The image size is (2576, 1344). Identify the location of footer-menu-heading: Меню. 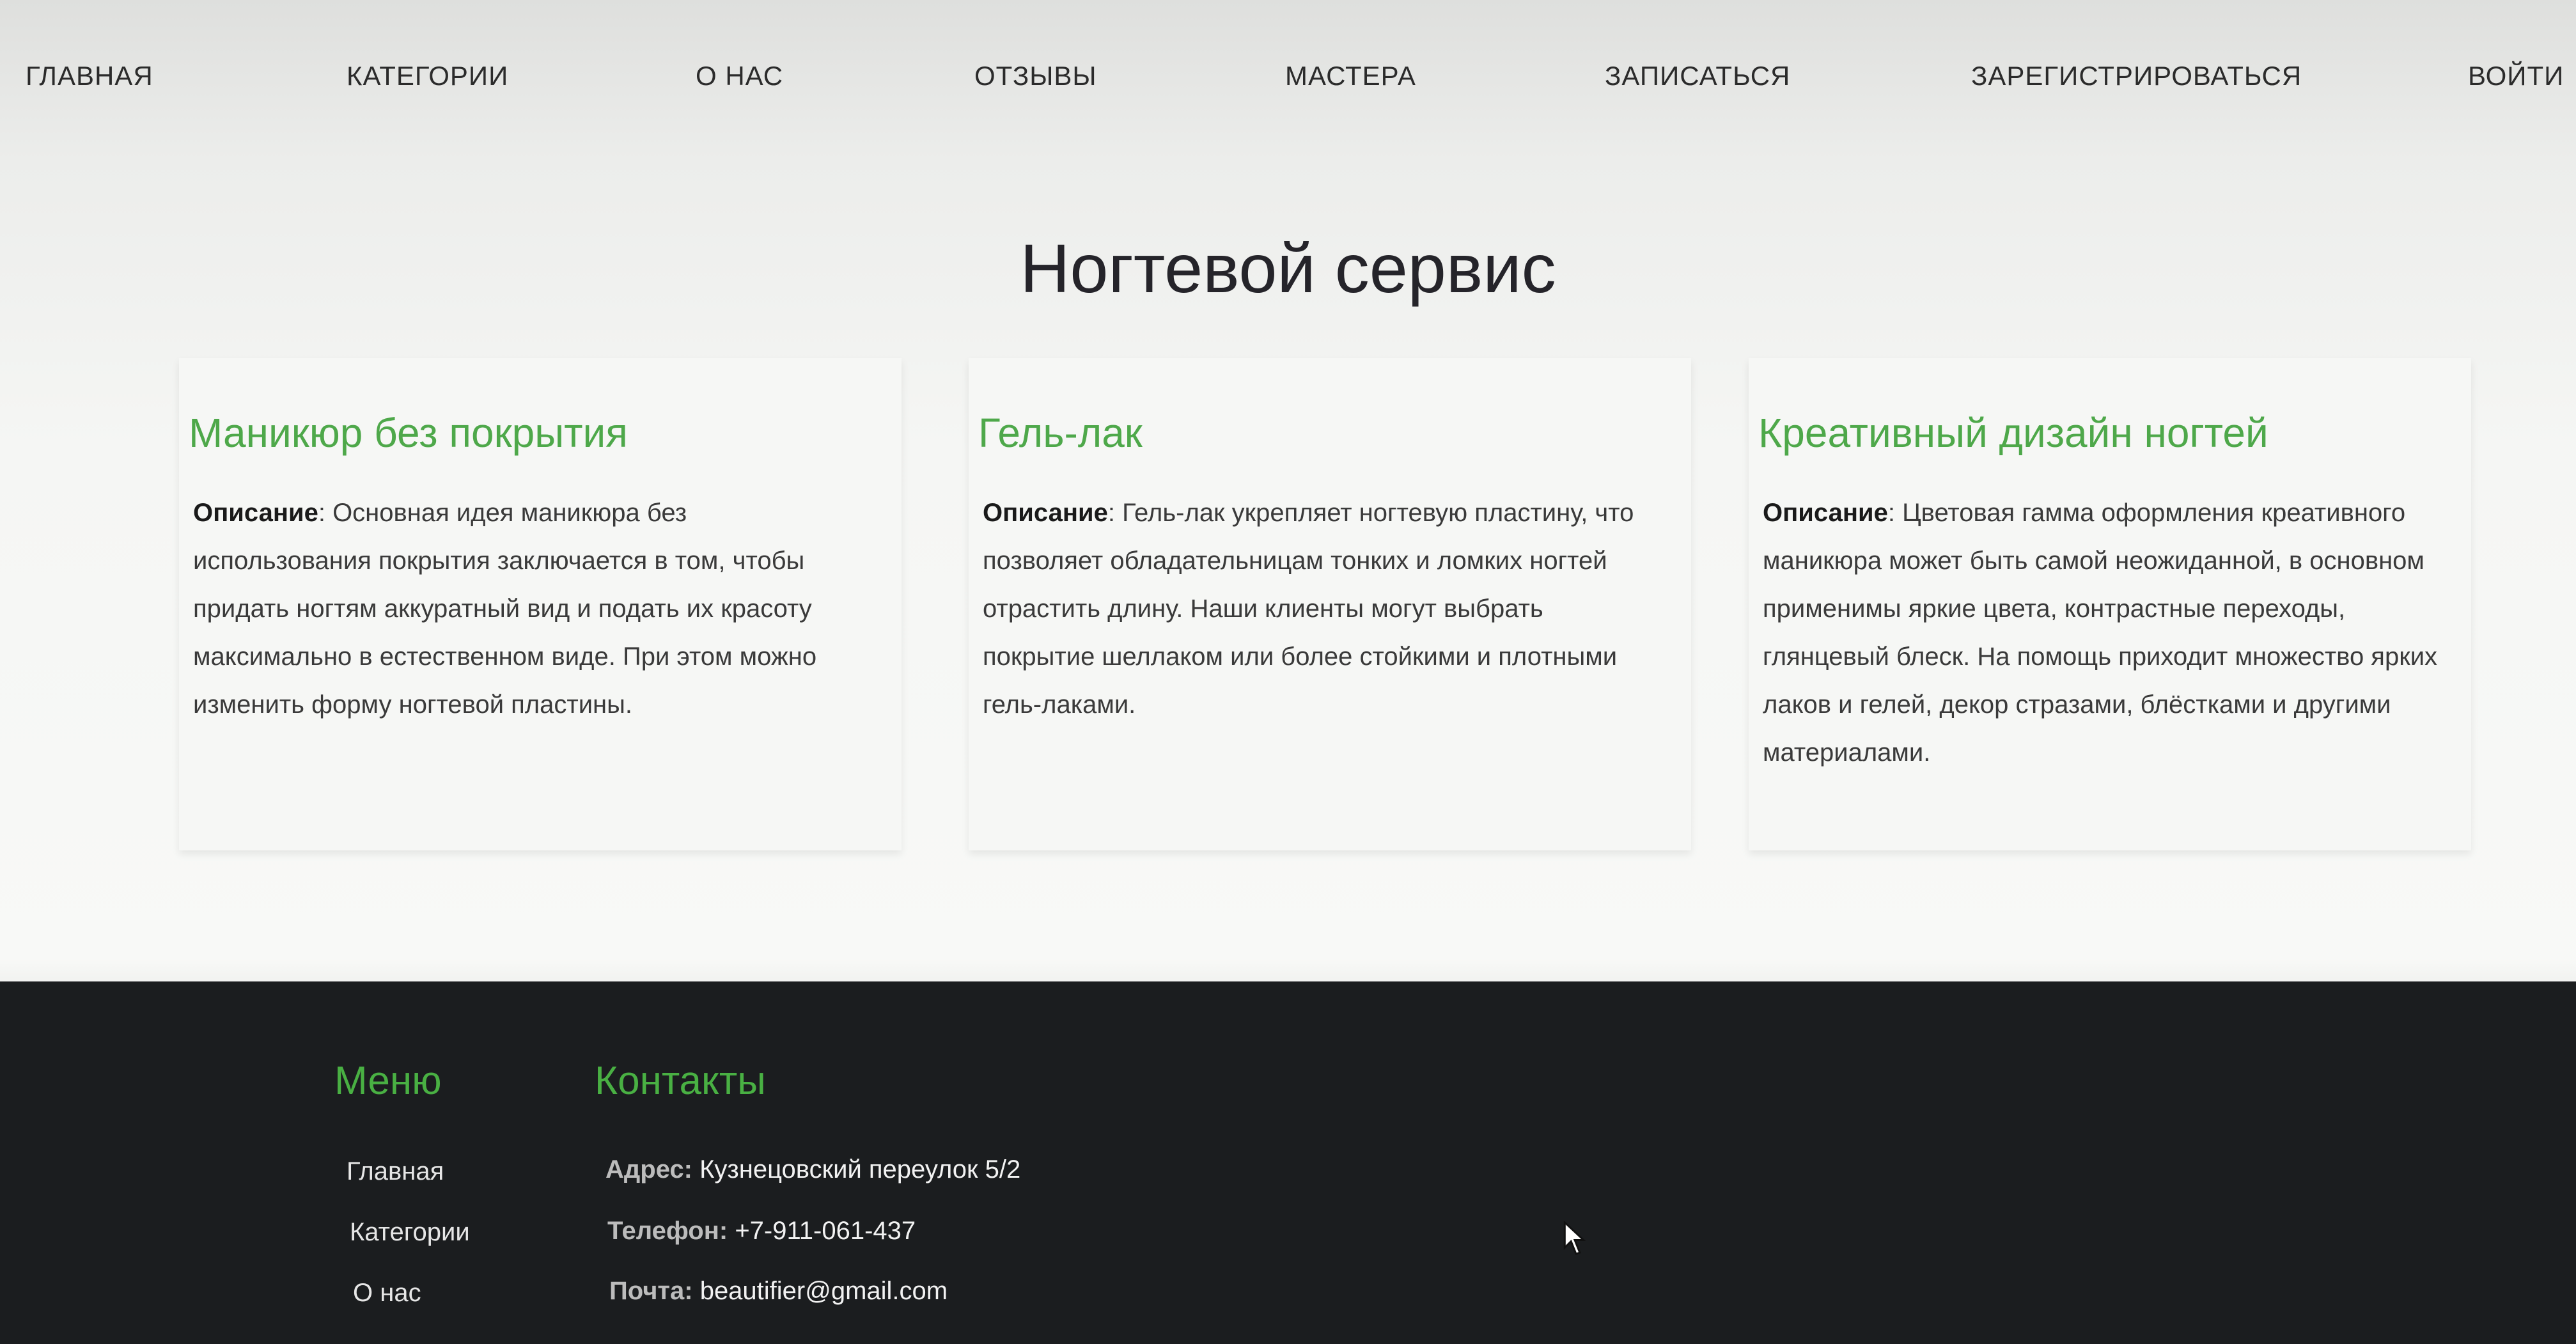
(388, 1081).